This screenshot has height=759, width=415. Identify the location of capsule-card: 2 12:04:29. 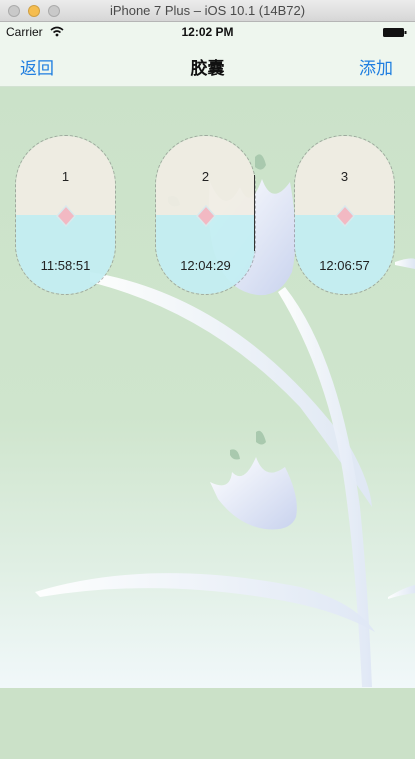
(205, 215).